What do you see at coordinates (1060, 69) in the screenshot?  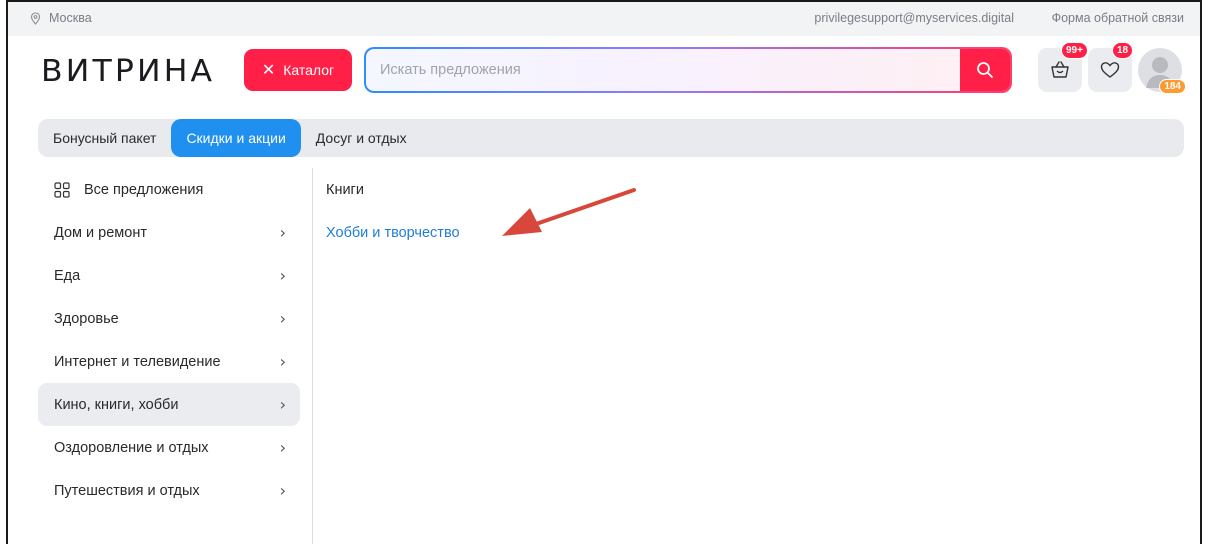 I see `basket-icon` at bounding box center [1060, 69].